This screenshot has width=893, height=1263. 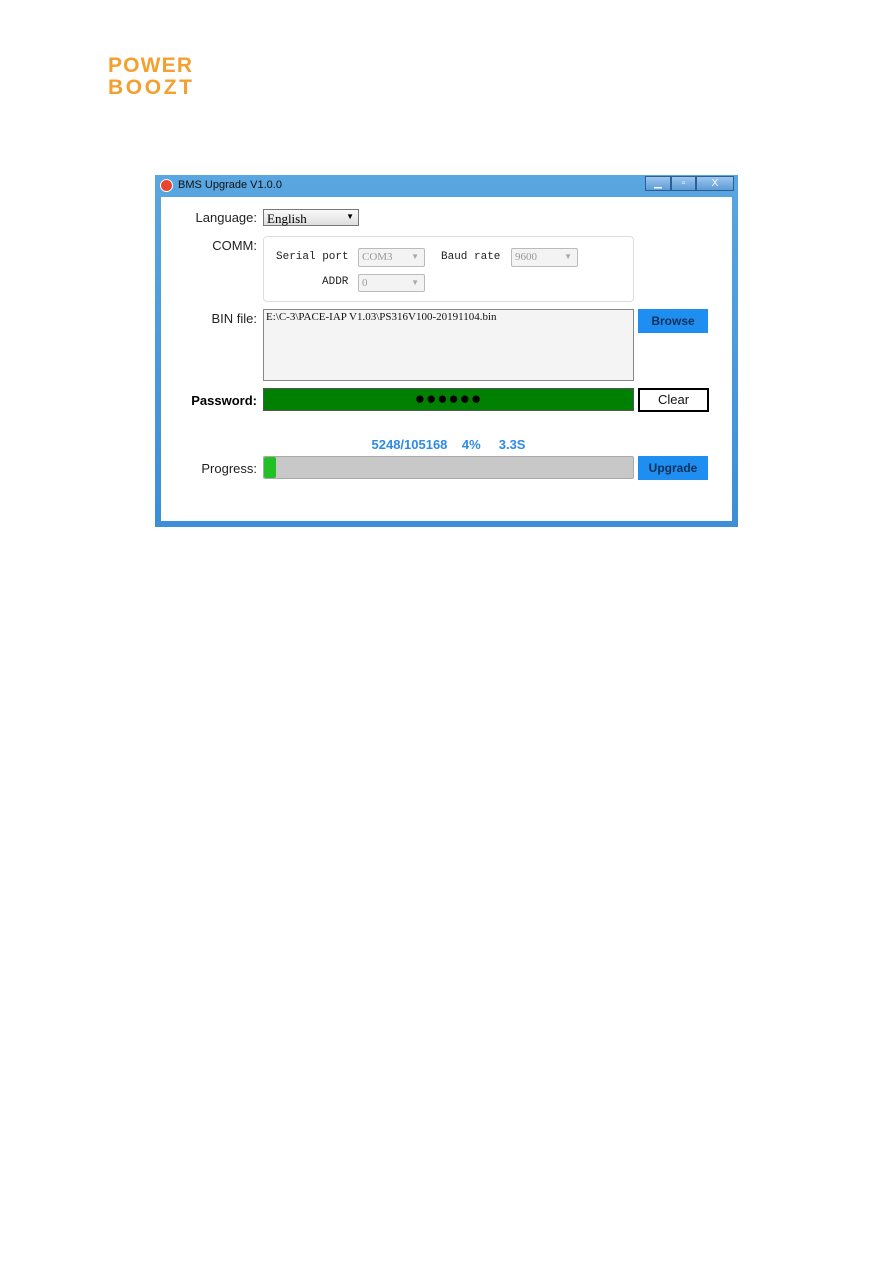 I want to click on progress-status: 5248/105168 4% 3.3S, so click(x=448, y=444).